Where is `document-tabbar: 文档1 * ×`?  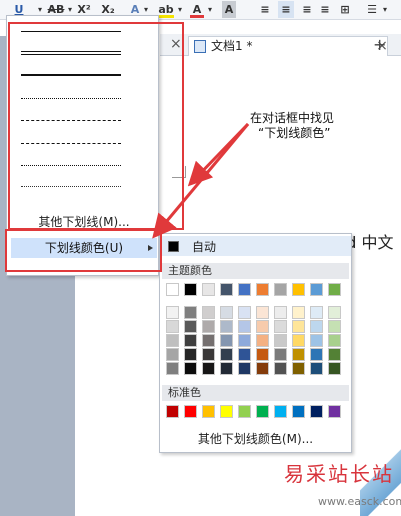
document-tabbar: 文档1 * × is located at coordinates (280, 45).